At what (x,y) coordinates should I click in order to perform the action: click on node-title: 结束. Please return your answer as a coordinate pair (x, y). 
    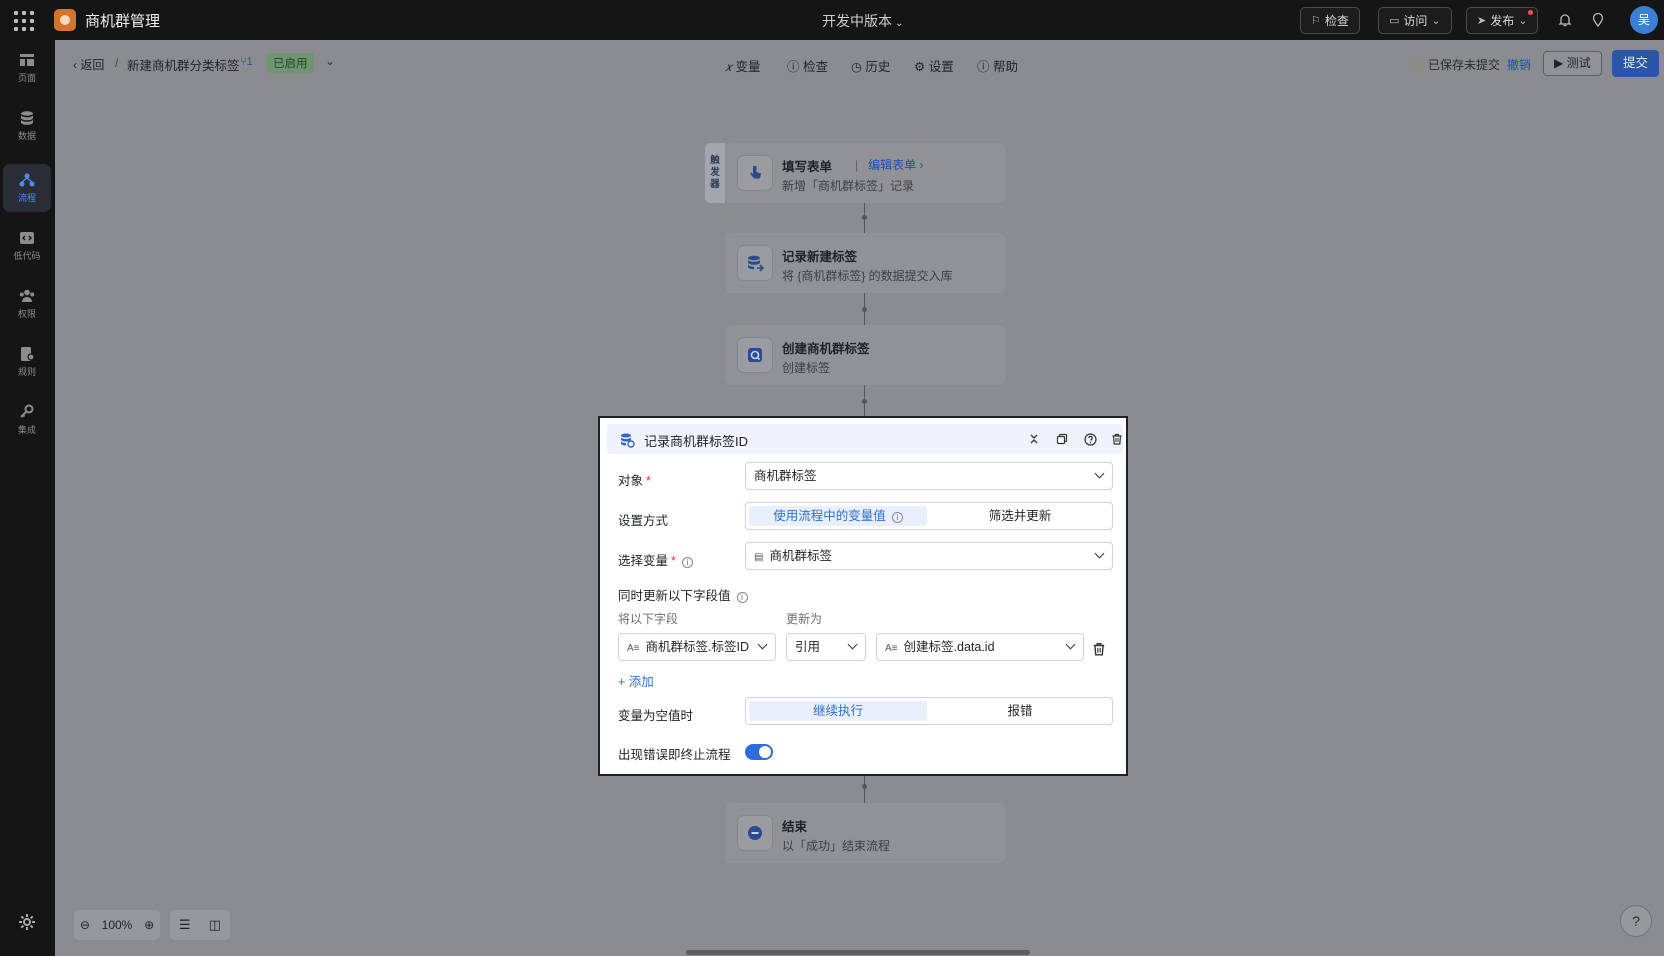
    Looking at the image, I should click on (795, 827).